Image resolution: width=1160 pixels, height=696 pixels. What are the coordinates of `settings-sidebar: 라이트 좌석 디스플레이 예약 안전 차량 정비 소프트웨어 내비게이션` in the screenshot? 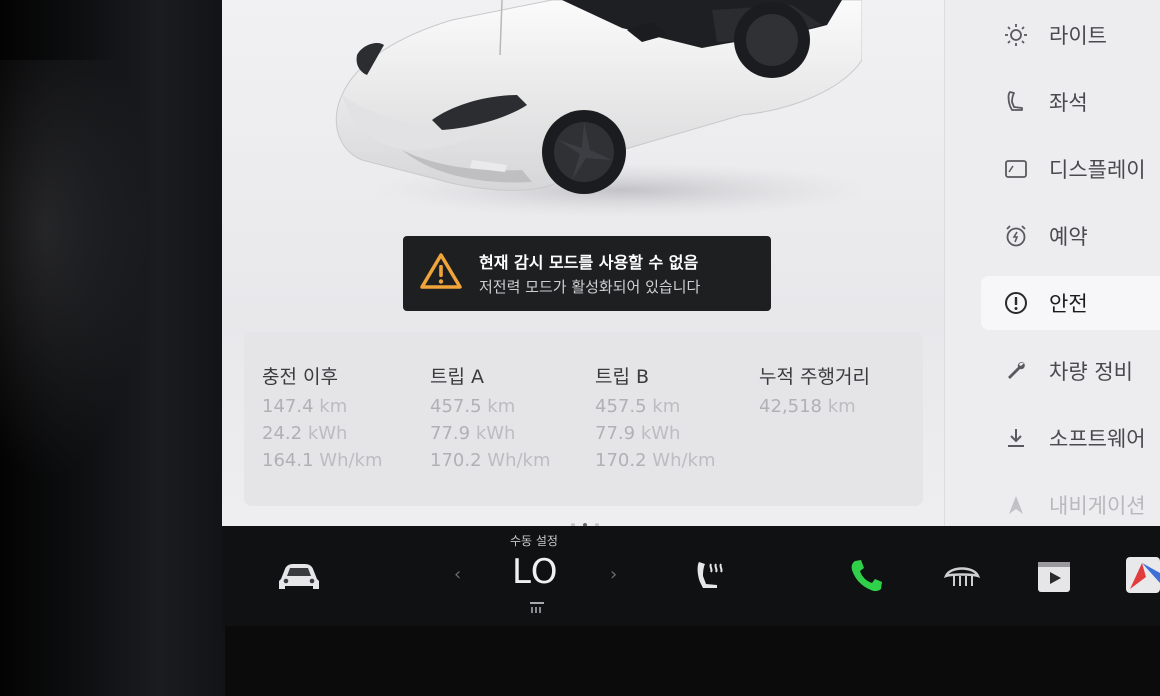 It's located at (1052, 263).